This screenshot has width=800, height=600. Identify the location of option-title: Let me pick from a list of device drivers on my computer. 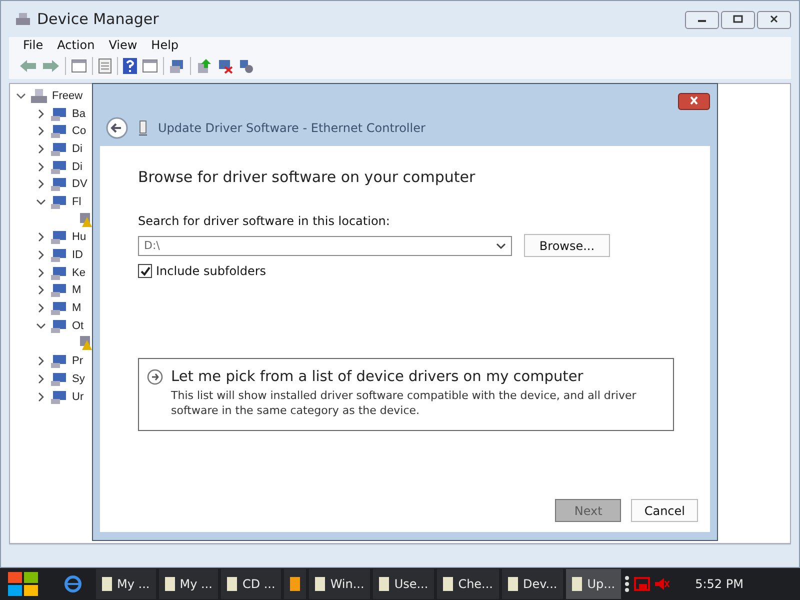
(377, 377).